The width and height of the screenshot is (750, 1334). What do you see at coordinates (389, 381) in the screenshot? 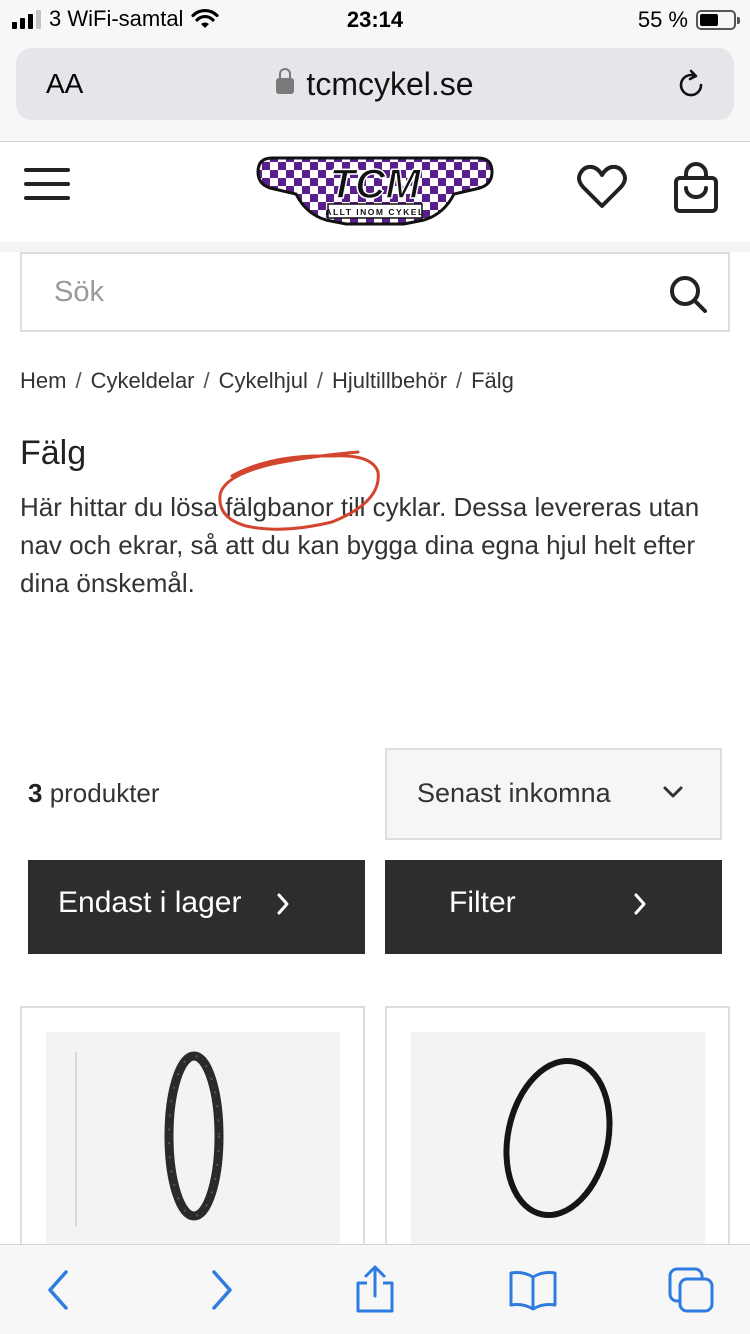
I see `breadcrumb-item-hjultillbehor: Hjultillbehör` at bounding box center [389, 381].